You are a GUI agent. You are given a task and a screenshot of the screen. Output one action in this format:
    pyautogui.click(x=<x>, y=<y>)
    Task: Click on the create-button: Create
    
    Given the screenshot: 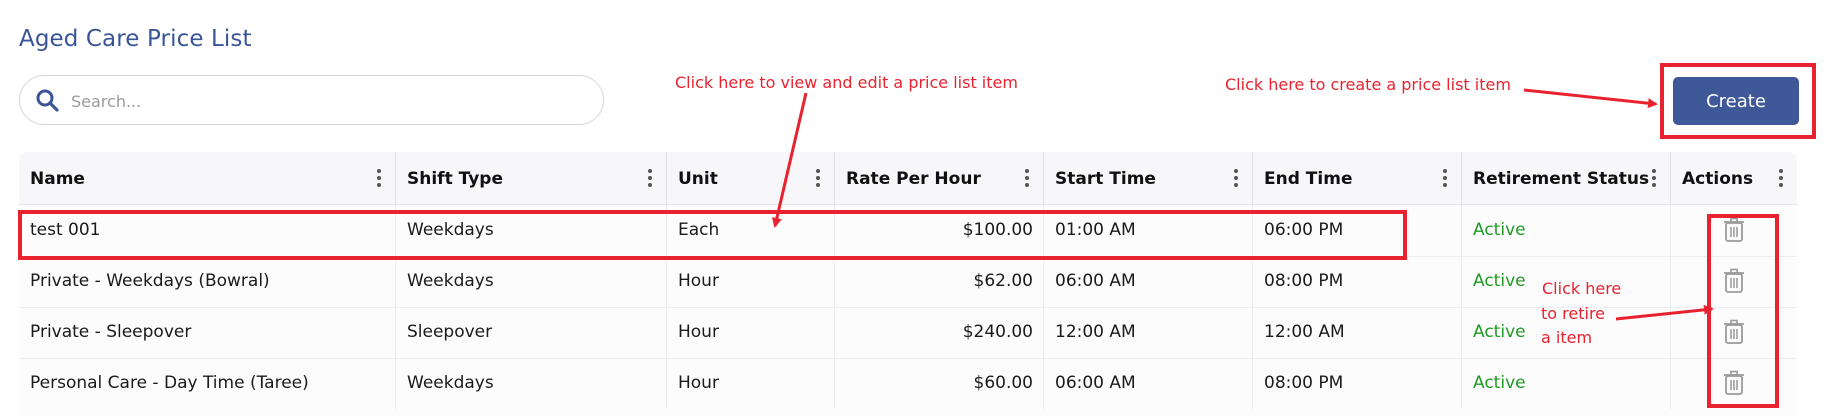 What is the action you would take?
    pyautogui.click(x=1736, y=101)
    